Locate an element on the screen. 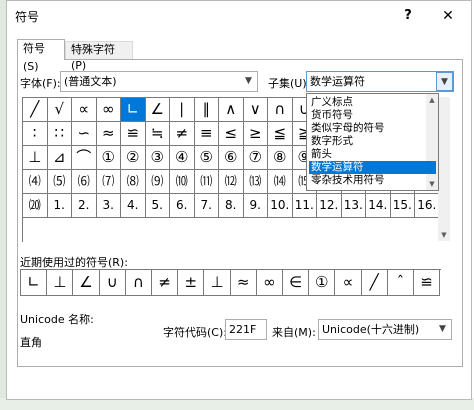 This screenshot has width=474, height=410. recent-symbol-cell: ╱ is located at coordinates (374, 283).